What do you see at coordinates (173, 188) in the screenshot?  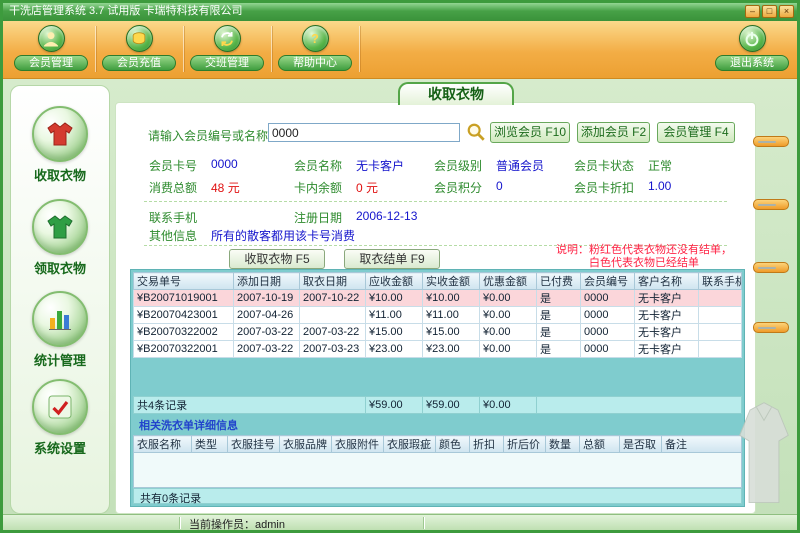 I see `spend-total-label: 消费总额` at bounding box center [173, 188].